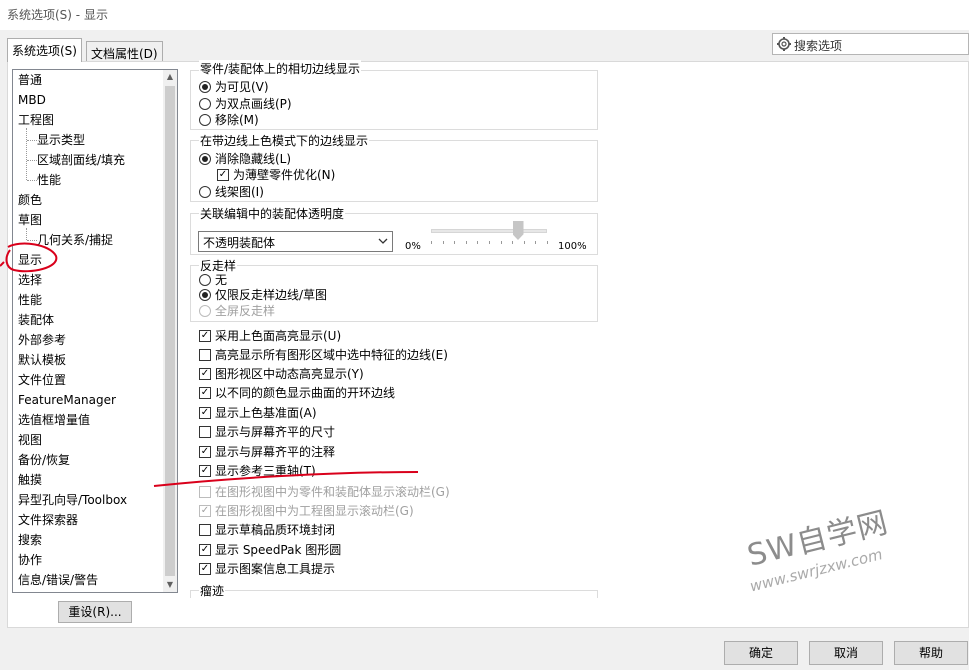 The image size is (969, 670). Describe the element at coordinates (239, 243) in the screenshot. I see `select-value: 不透明装配体` at that location.